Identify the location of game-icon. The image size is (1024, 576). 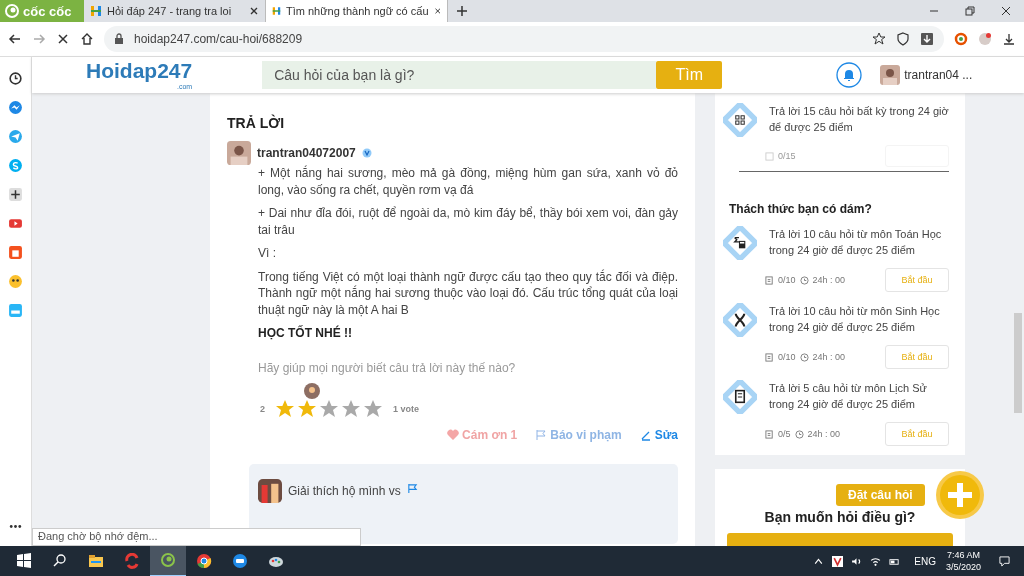
(15, 281).